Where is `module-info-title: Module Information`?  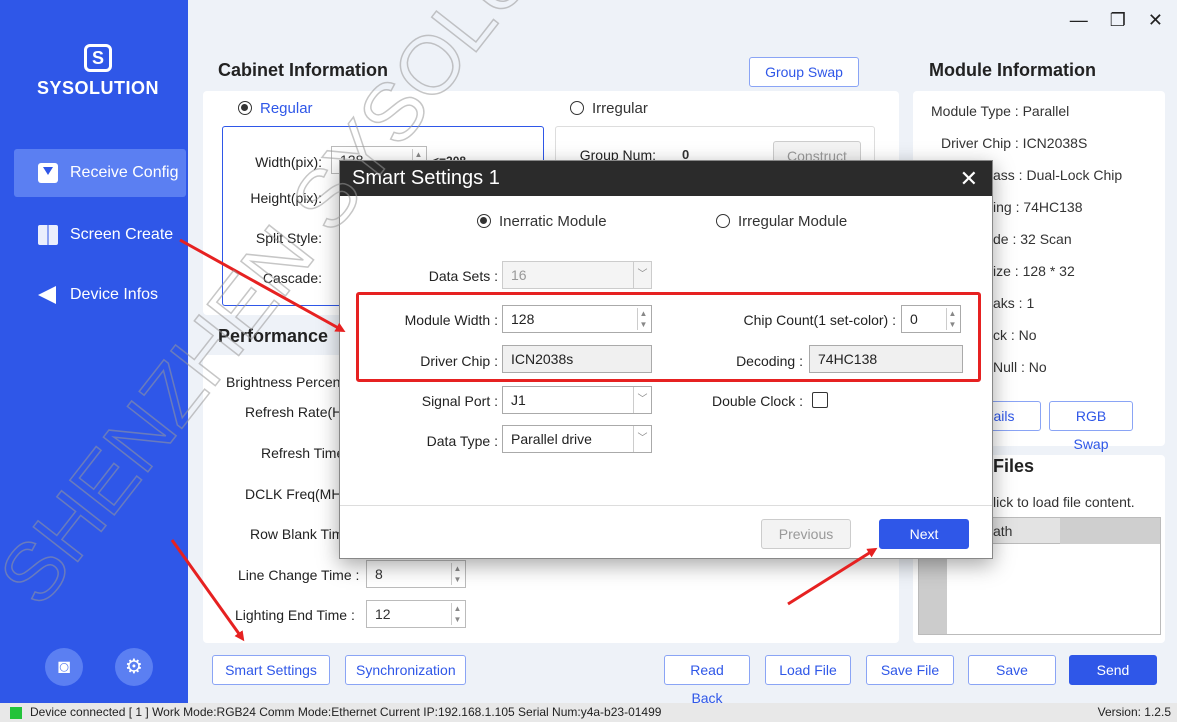
module-info-title: Module Information is located at coordinates (1012, 70).